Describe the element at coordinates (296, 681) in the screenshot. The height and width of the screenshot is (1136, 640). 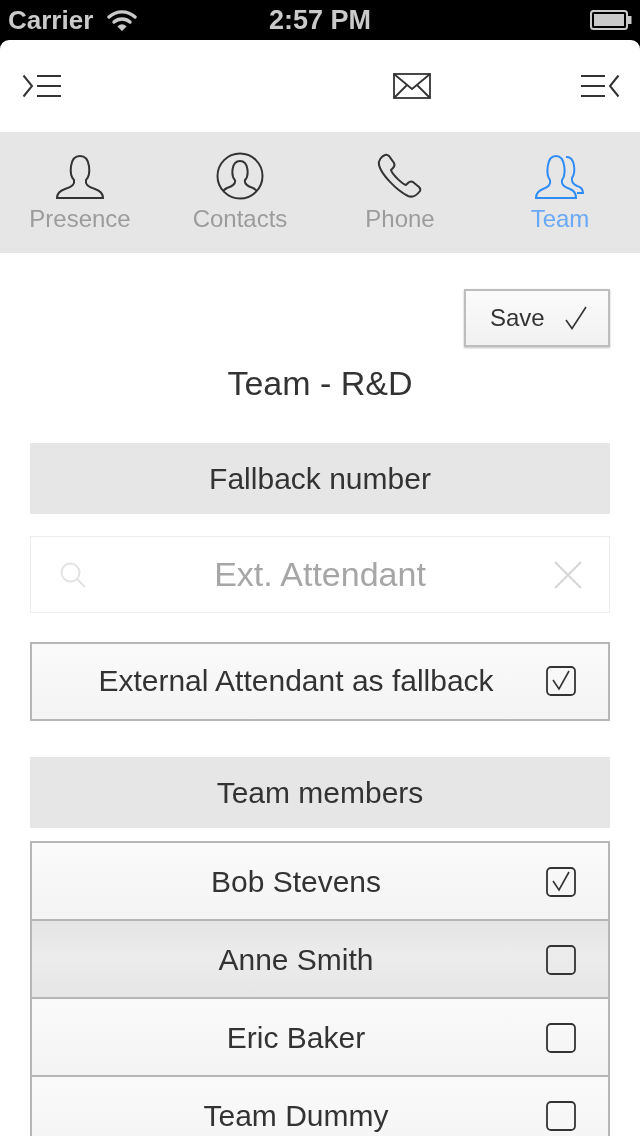
I see `option-label: External Attendant as fallback` at that location.